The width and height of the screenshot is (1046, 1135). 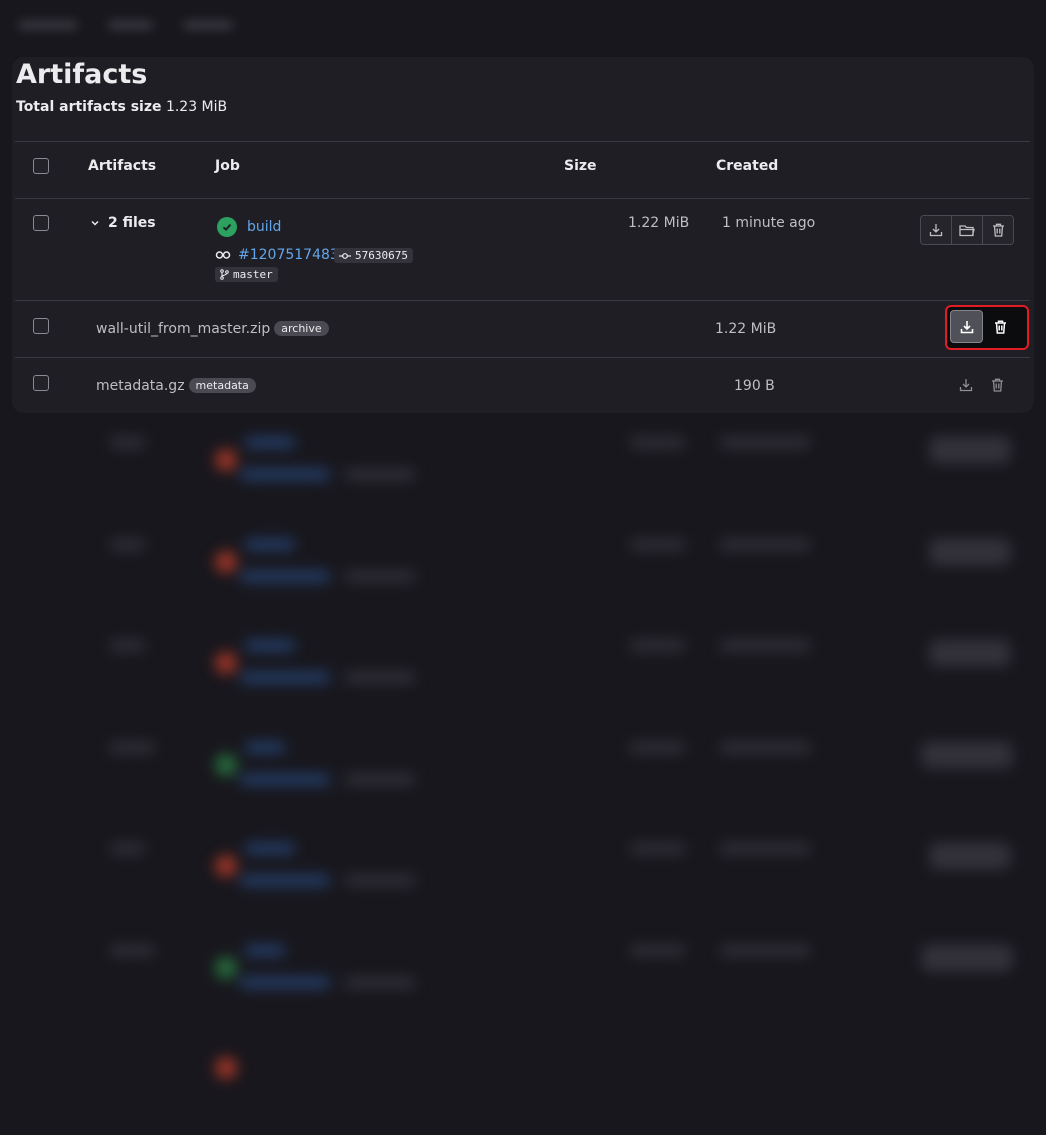 I want to click on browse-button, so click(x=966, y=230).